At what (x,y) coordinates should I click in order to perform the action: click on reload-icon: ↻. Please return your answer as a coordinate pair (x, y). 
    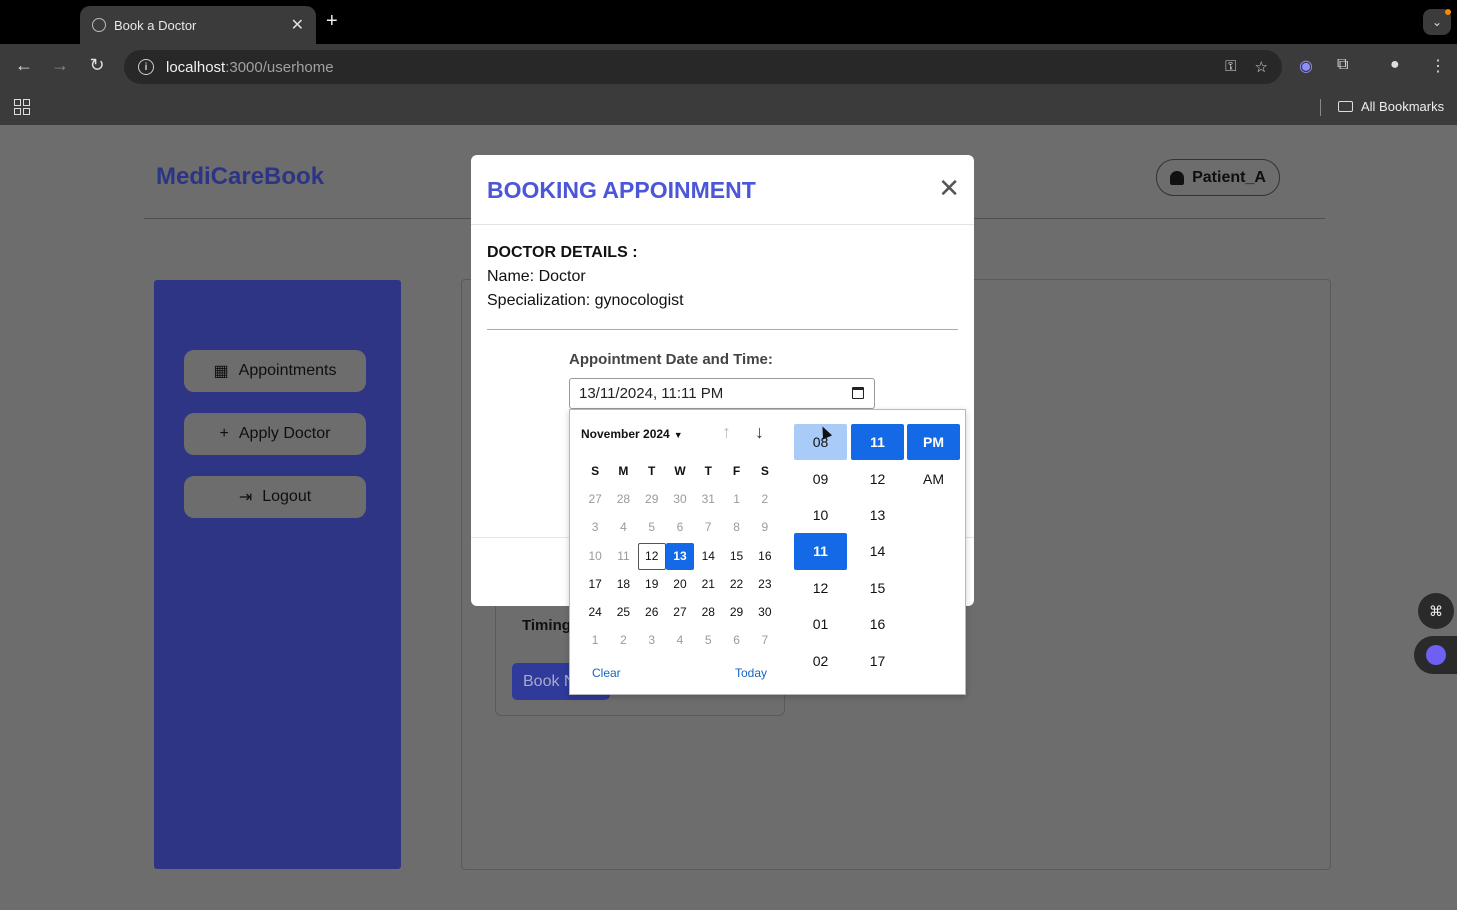
    Looking at the image, I should click on (97, 65).